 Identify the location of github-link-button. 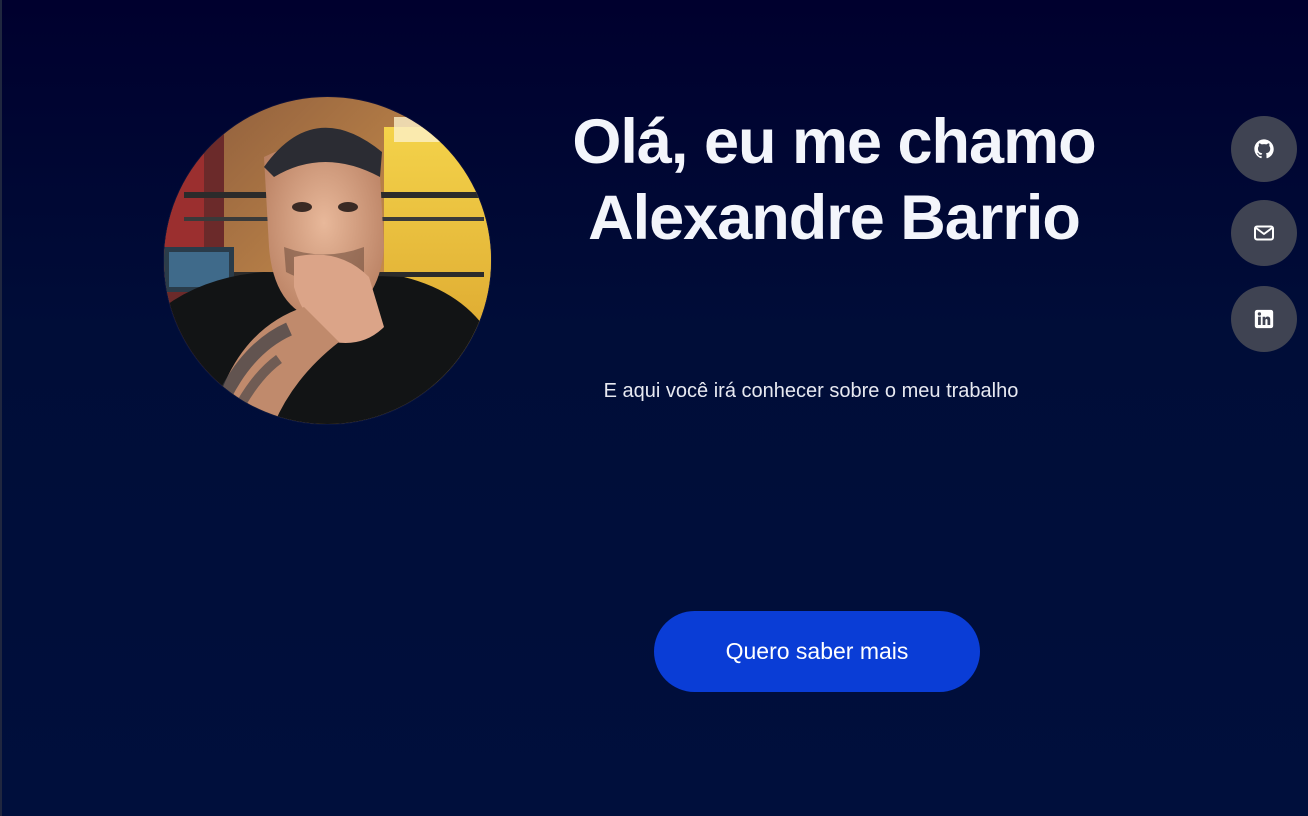
(1264, 149).